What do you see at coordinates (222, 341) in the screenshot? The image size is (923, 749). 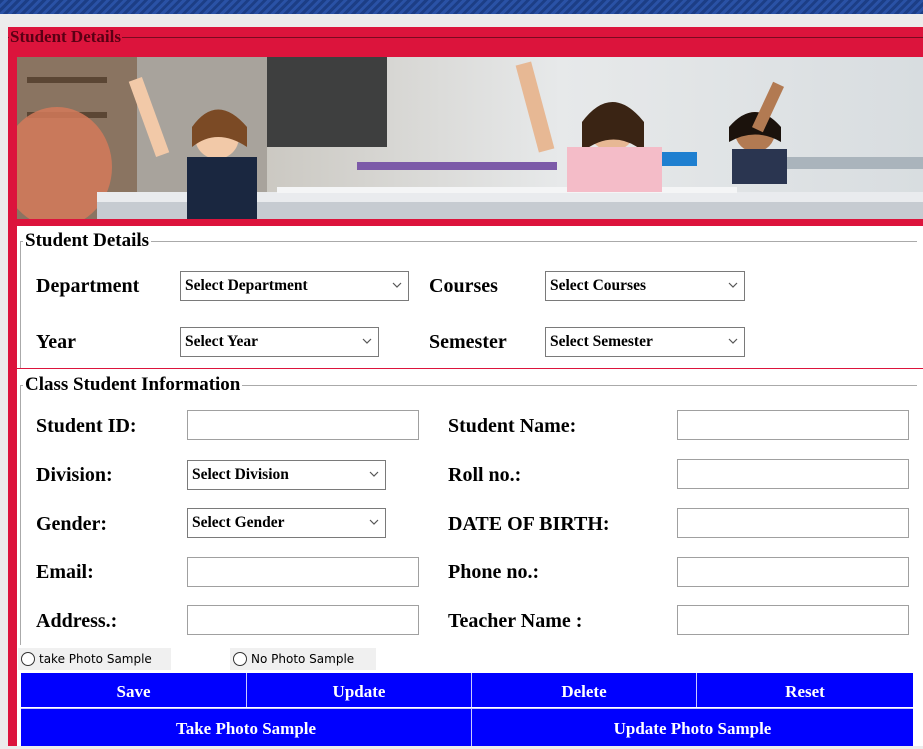 I see `year-select-value: Select Year` at bounding box center [222, 341].